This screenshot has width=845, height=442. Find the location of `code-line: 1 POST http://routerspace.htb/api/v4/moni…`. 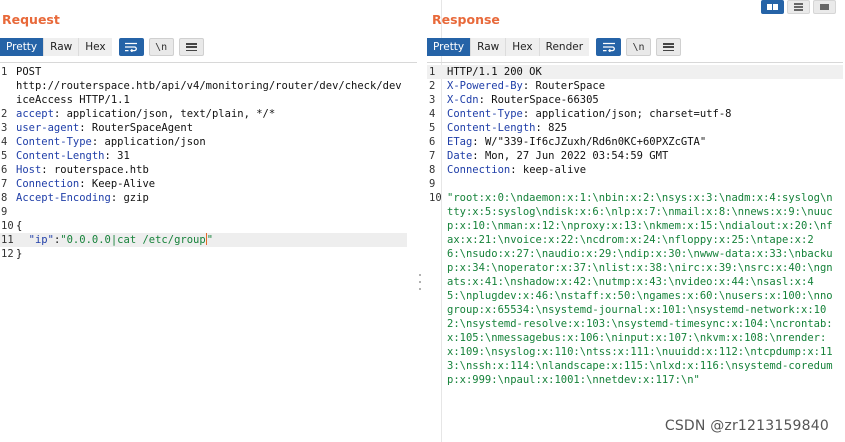

code-line: 1 POST http://routerspace.htb/api/v4/moni… is located at coordinates (208, 86).